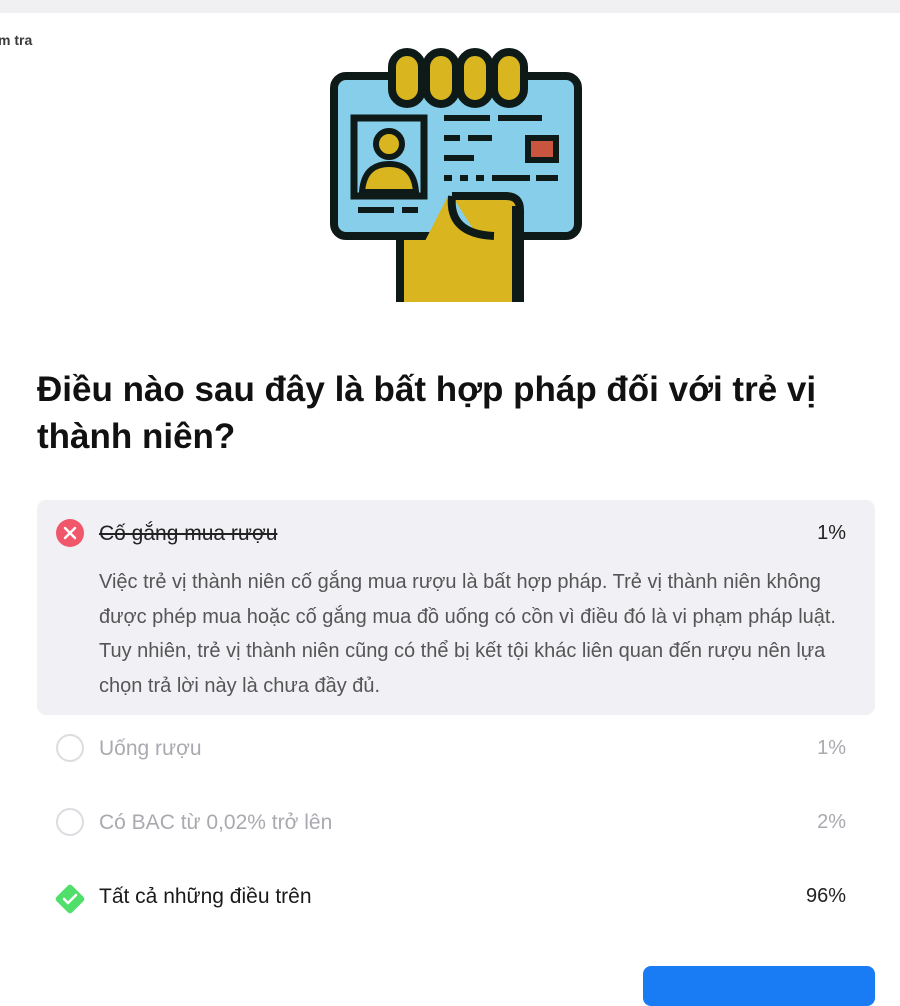 Image resolution: width=900 pixels, height=1006 pixels. What do you see at coordinates (16, 40) in the screenshot?
I see `breadcrumb: m tra` at bounding box center [16, 40].